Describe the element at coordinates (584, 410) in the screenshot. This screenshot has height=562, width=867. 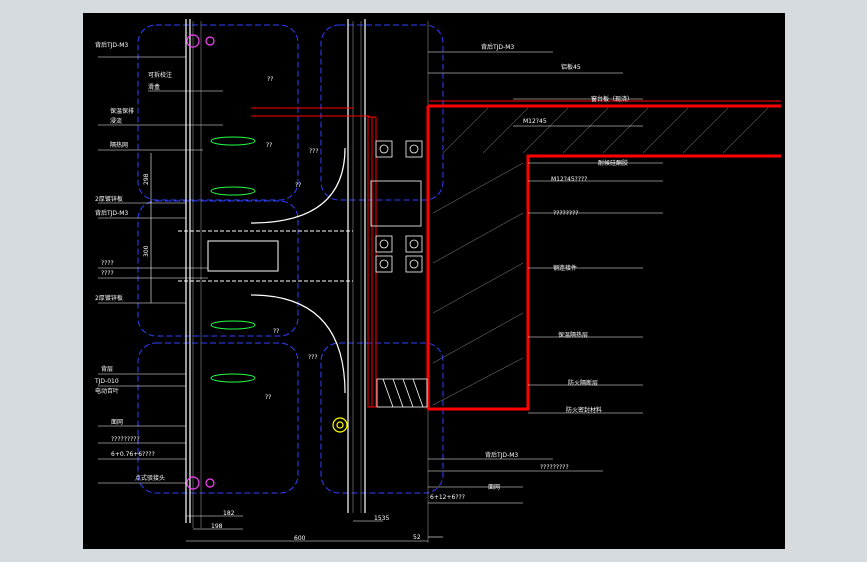
I see `label-right-10: 防火密封材料` at that location.